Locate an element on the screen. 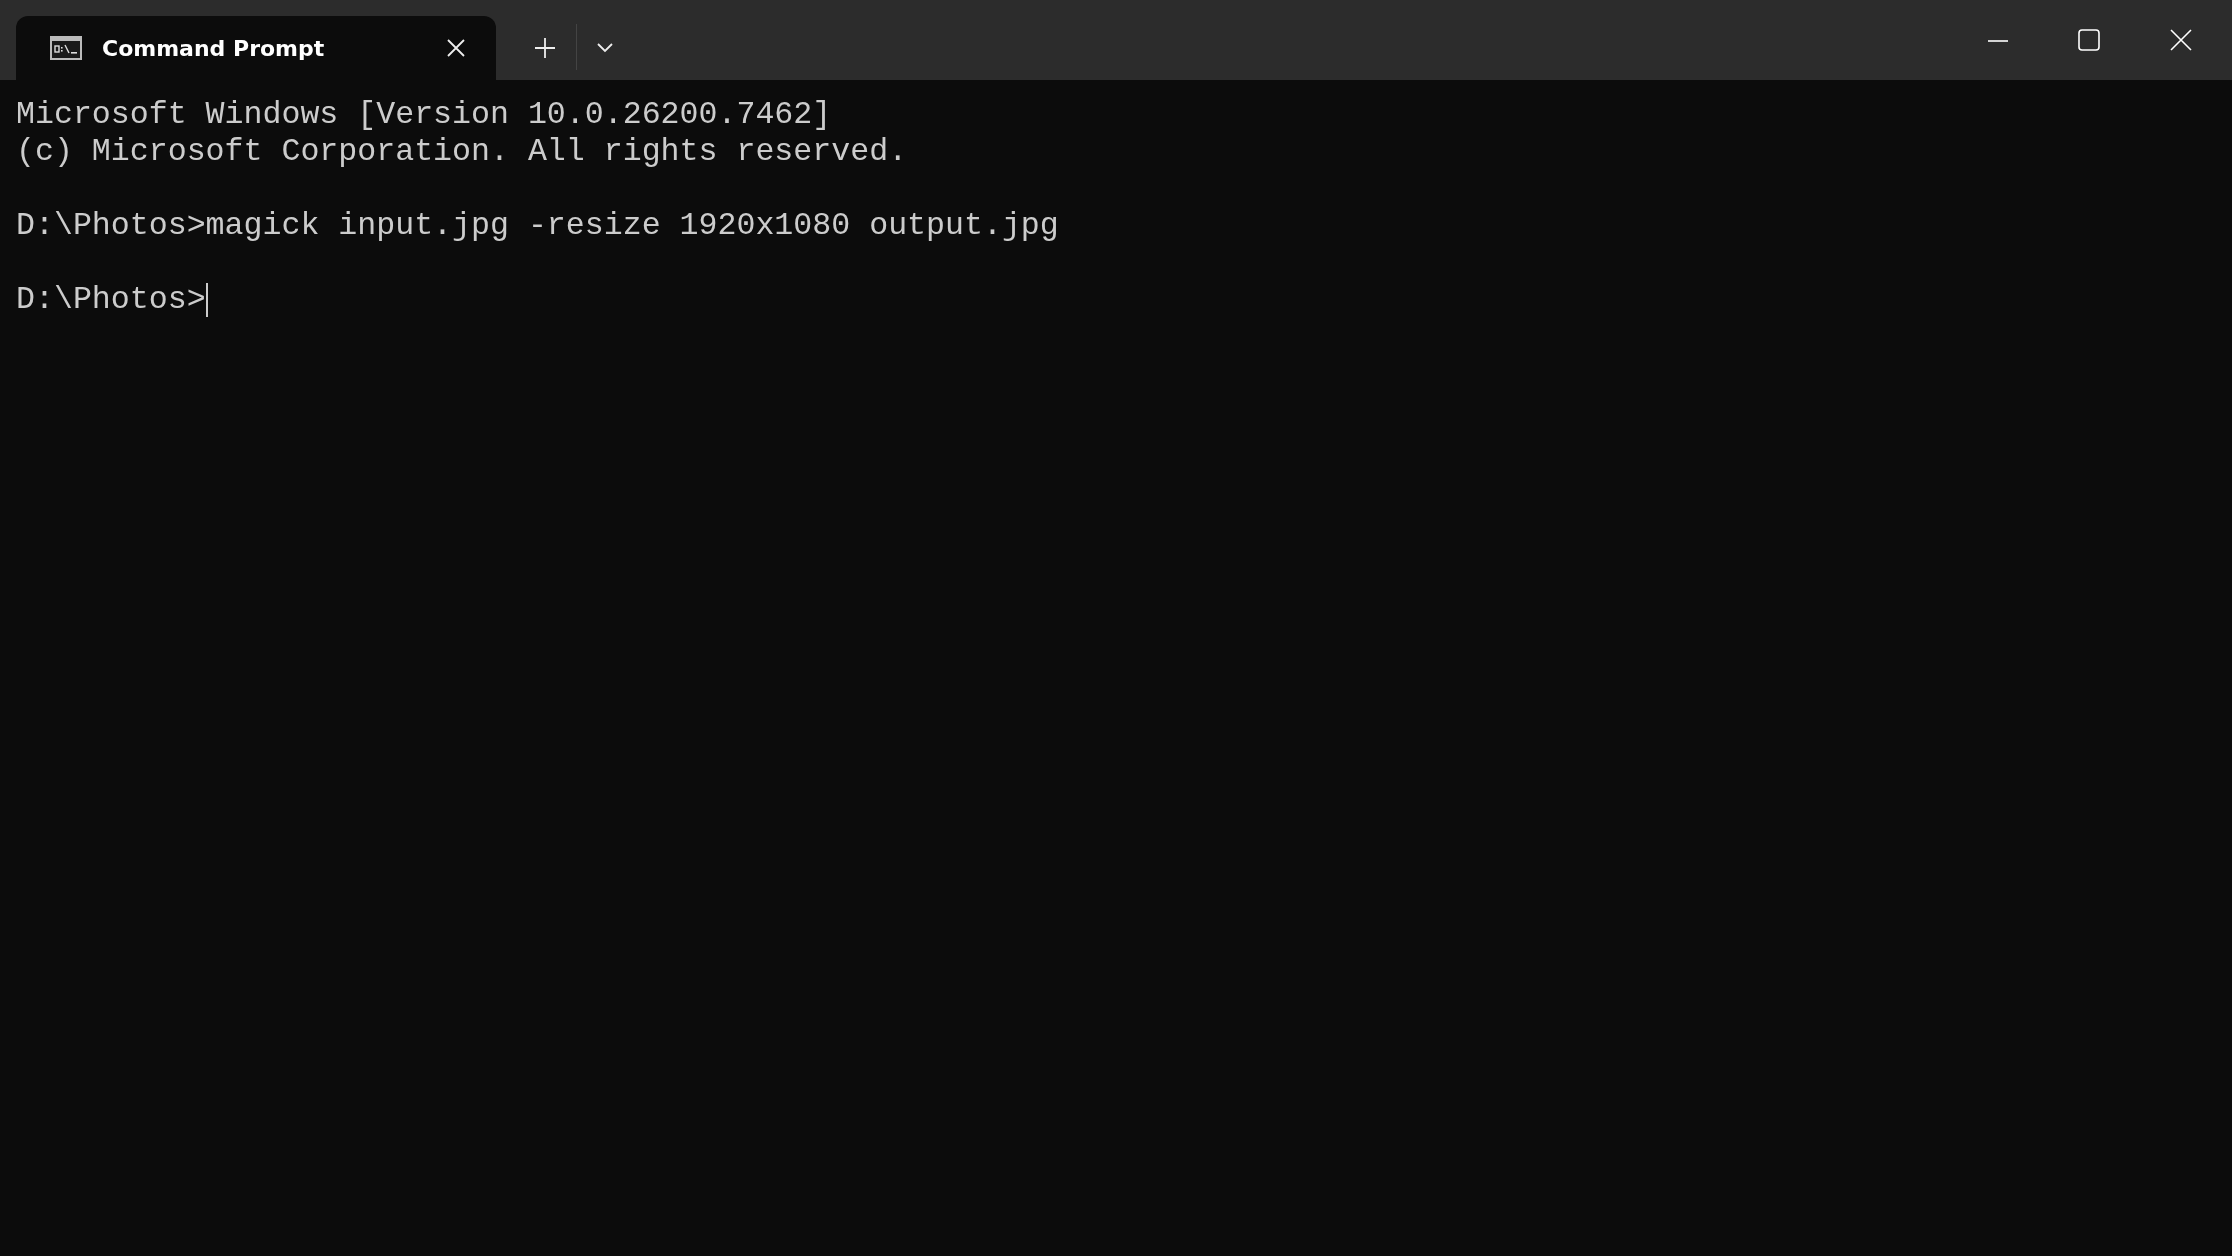  console-line: D:\Photos>magick input.jpg -resize 1920x1080 output.jpg is located at coordinates (537, 225).